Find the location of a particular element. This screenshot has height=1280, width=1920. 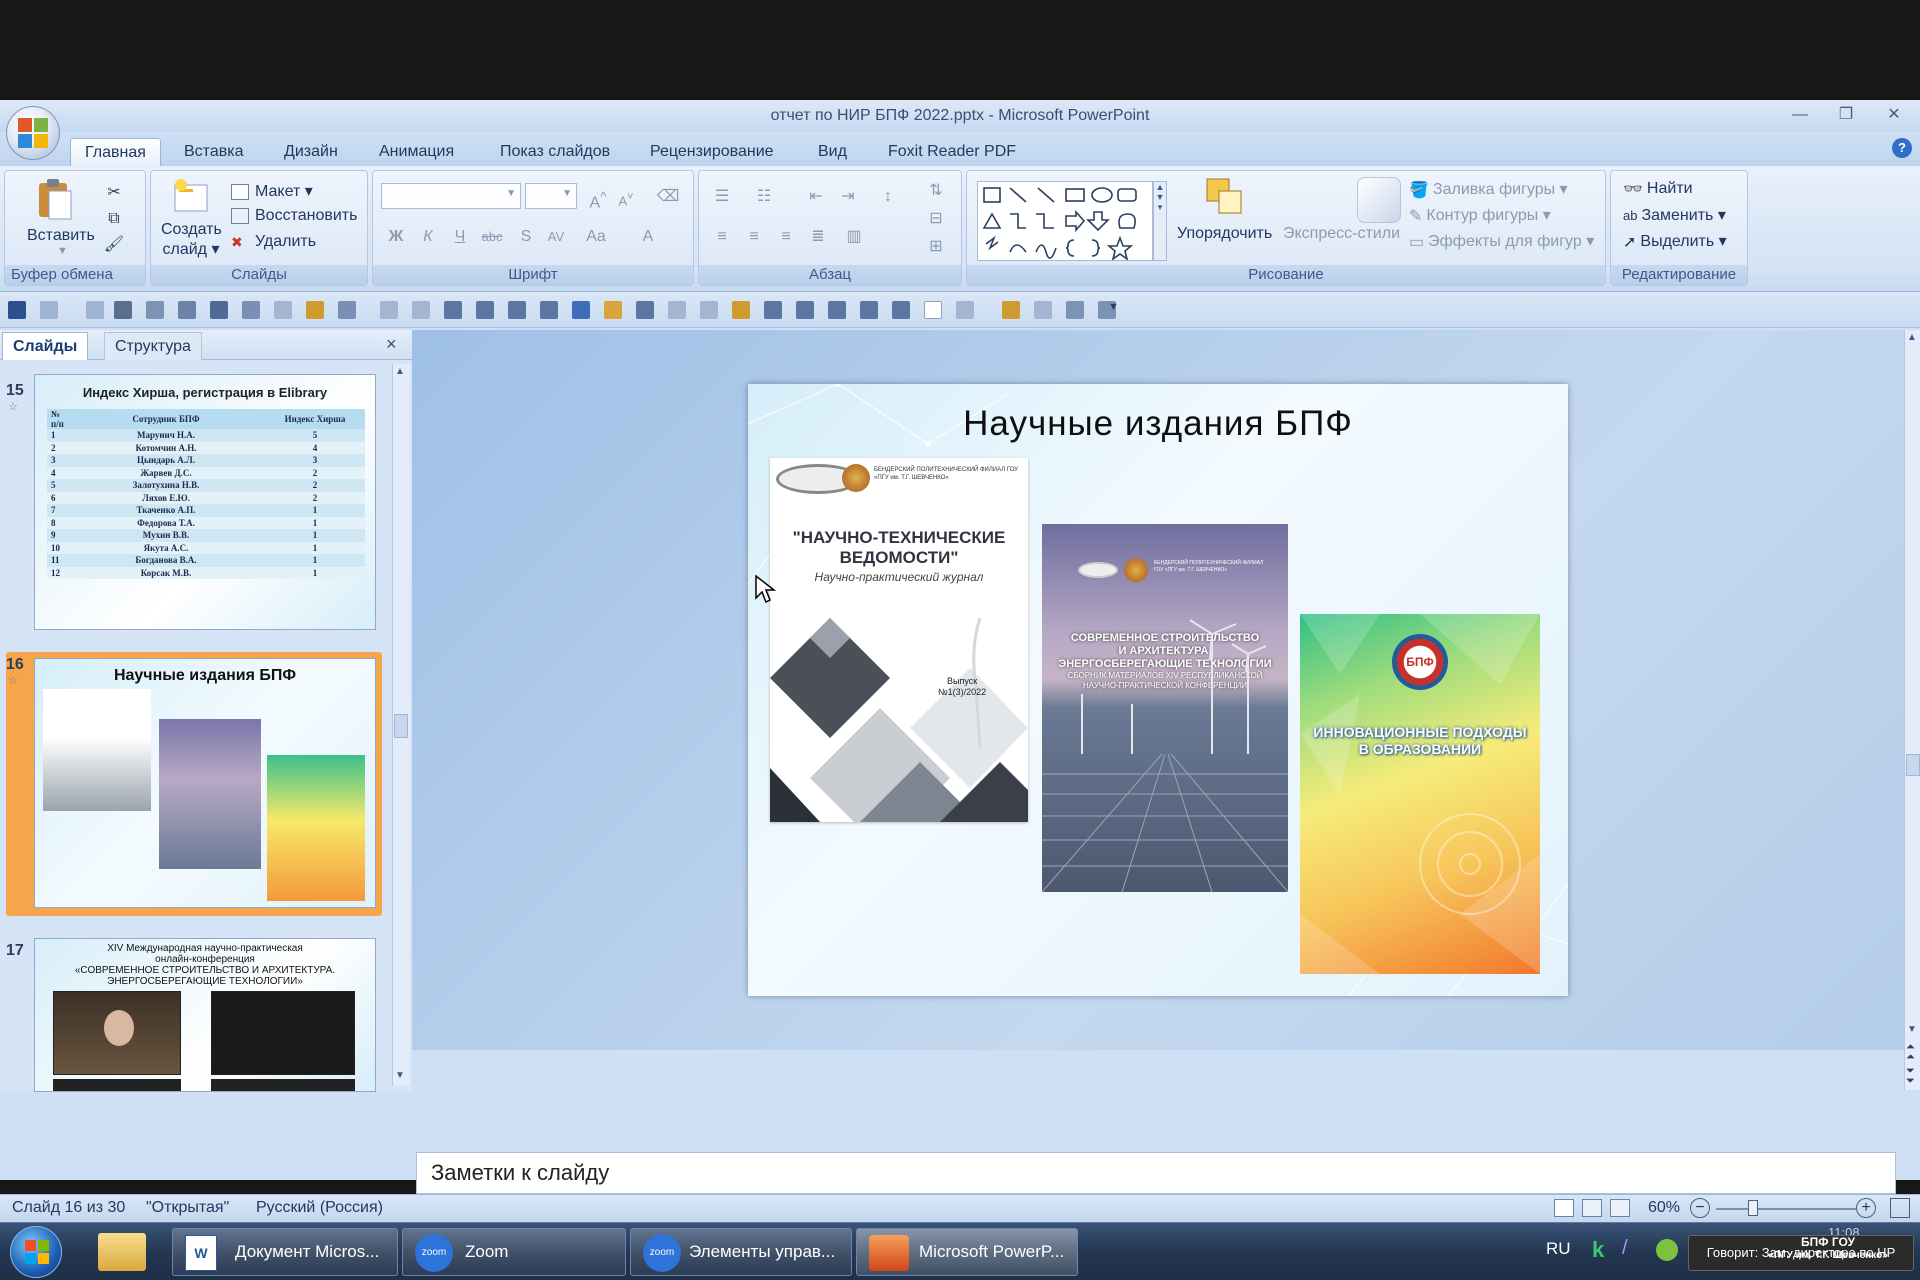

bullets-icon: ☰ is located at coordinates (722, 196).